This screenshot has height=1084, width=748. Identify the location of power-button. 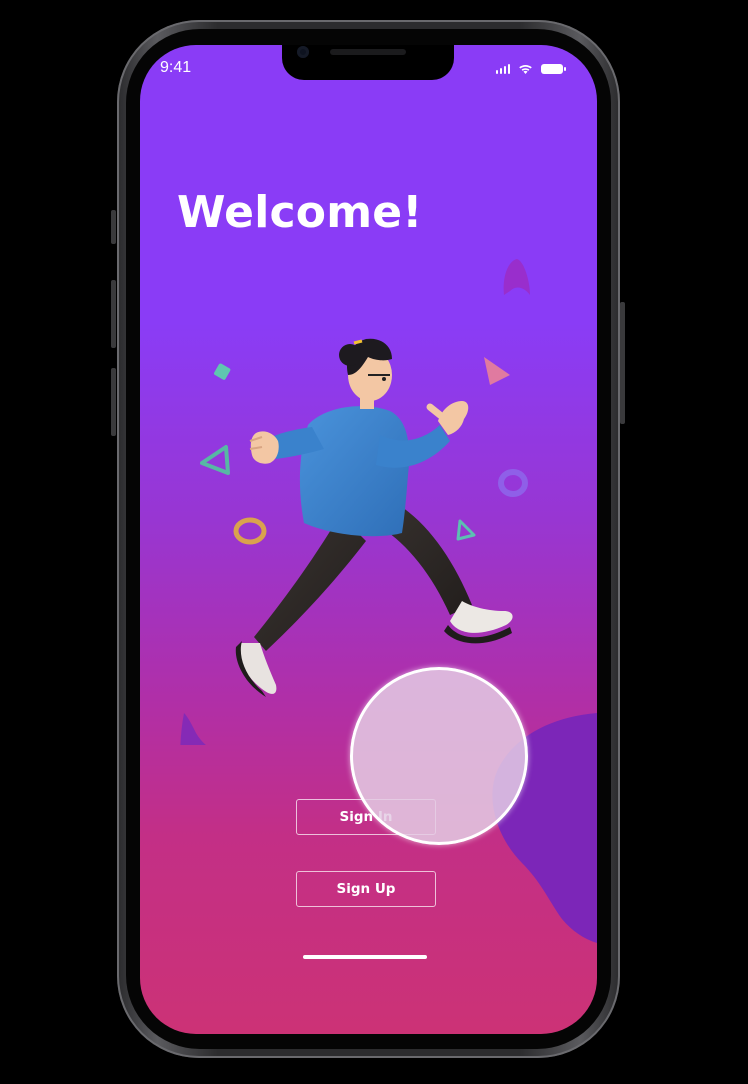
(622, 363).